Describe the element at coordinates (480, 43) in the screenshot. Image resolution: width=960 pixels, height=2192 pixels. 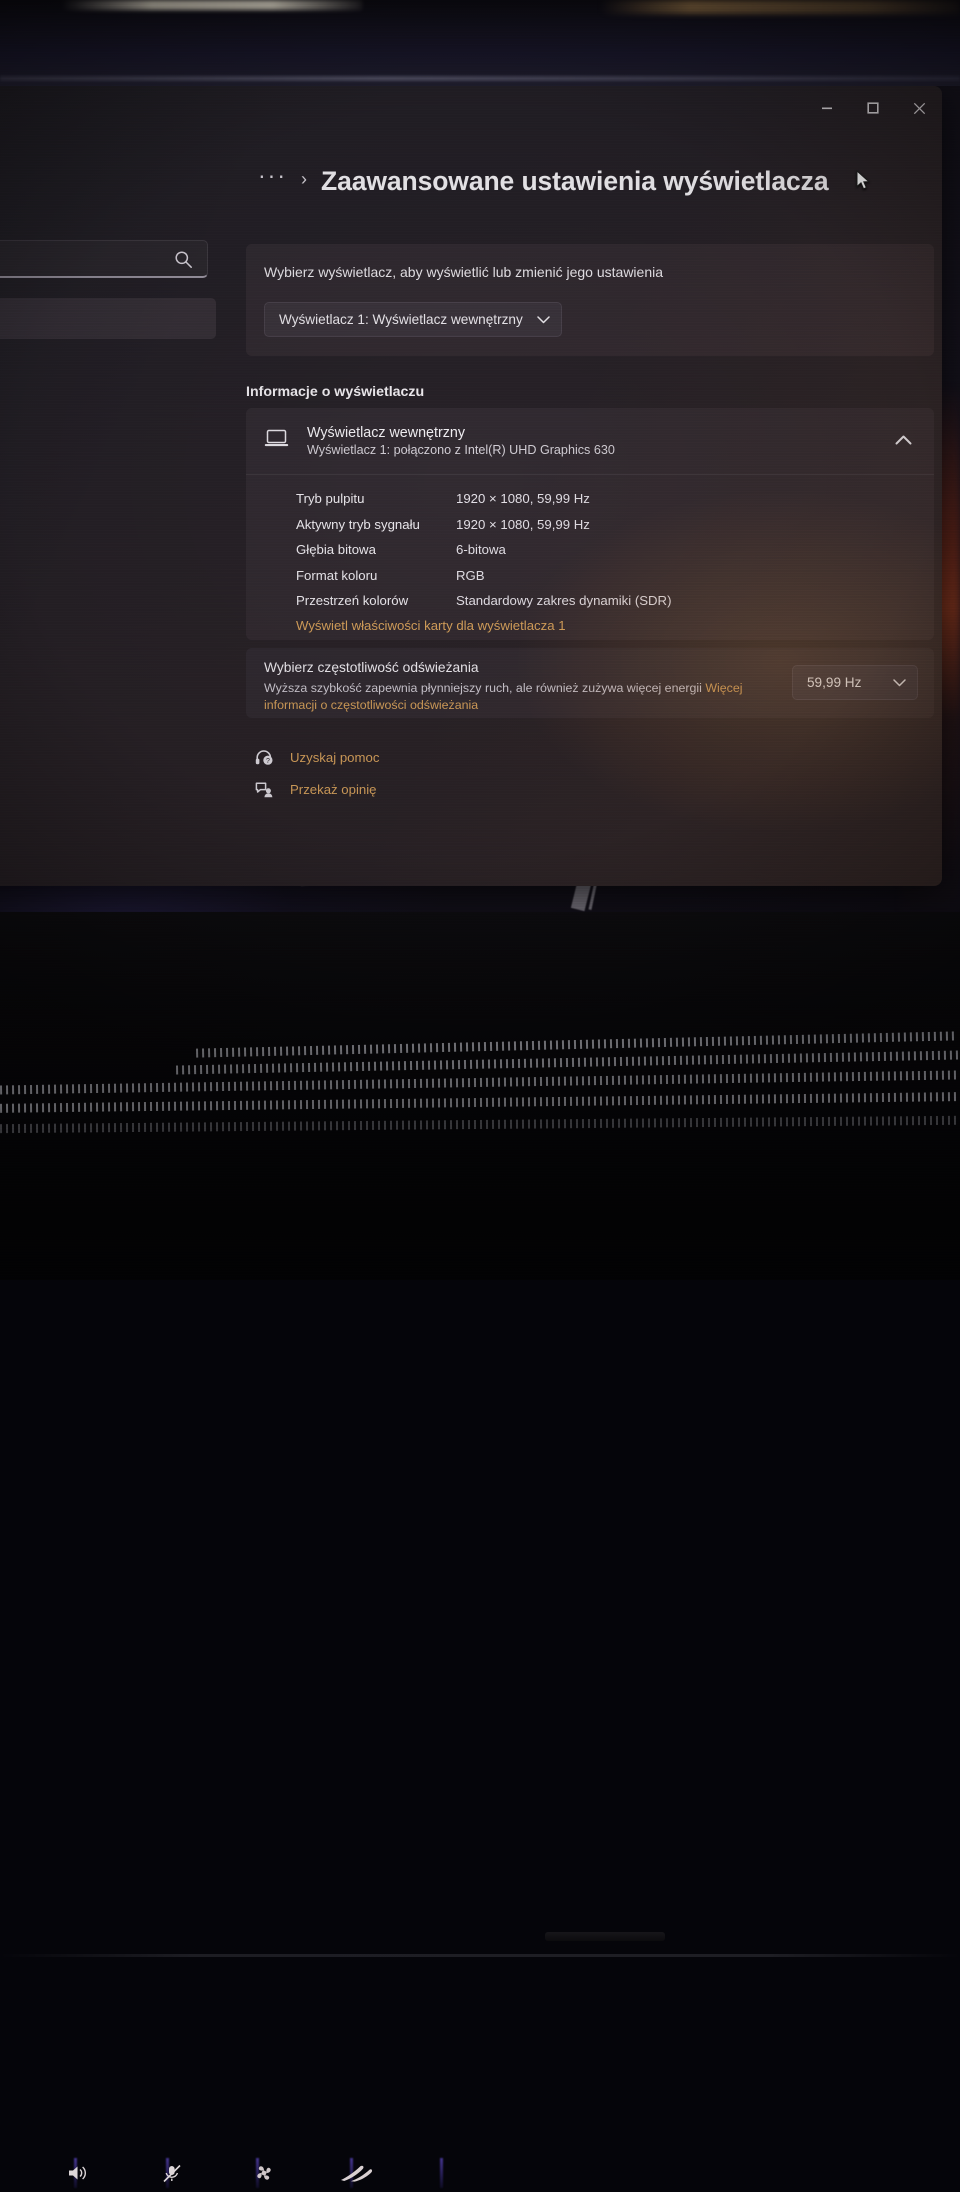
I see `screen-top-bezel` at that location.